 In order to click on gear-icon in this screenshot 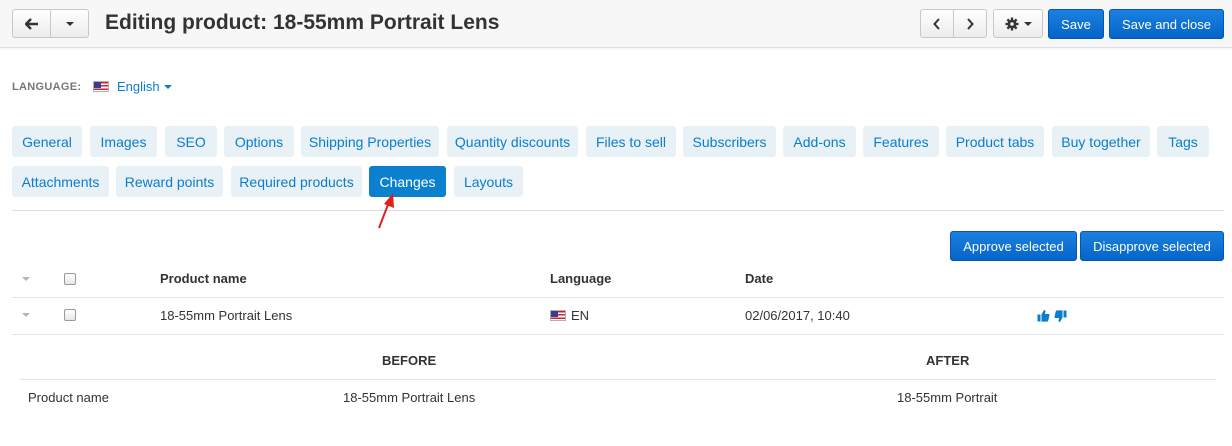, I will do `click(1011, 23)`.